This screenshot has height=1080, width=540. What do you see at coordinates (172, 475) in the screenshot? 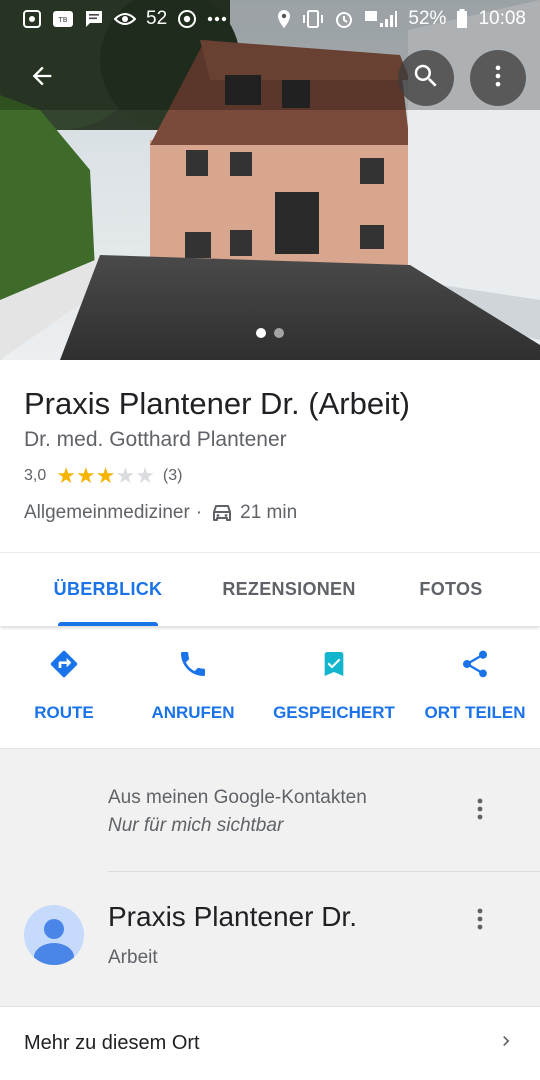
I see `review-count: (3)` at bounding box center [172, 475].